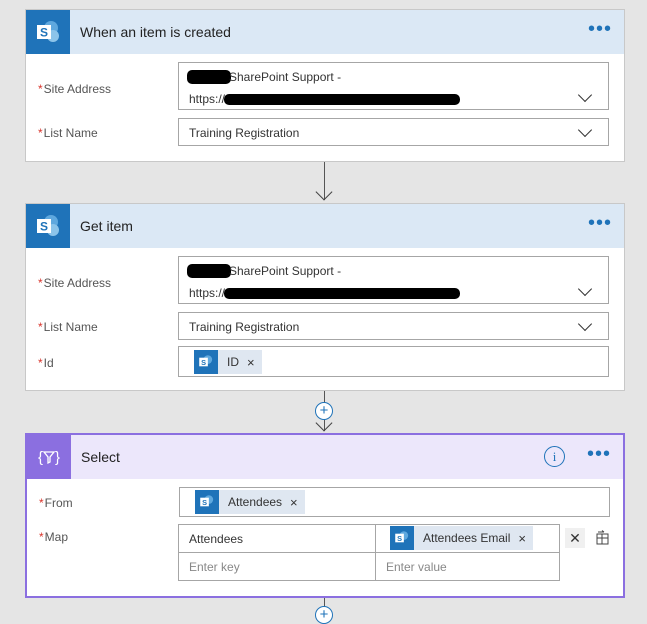 The image size is (647, 624). I want to click on arrow-down-icon, so click(324, 192).